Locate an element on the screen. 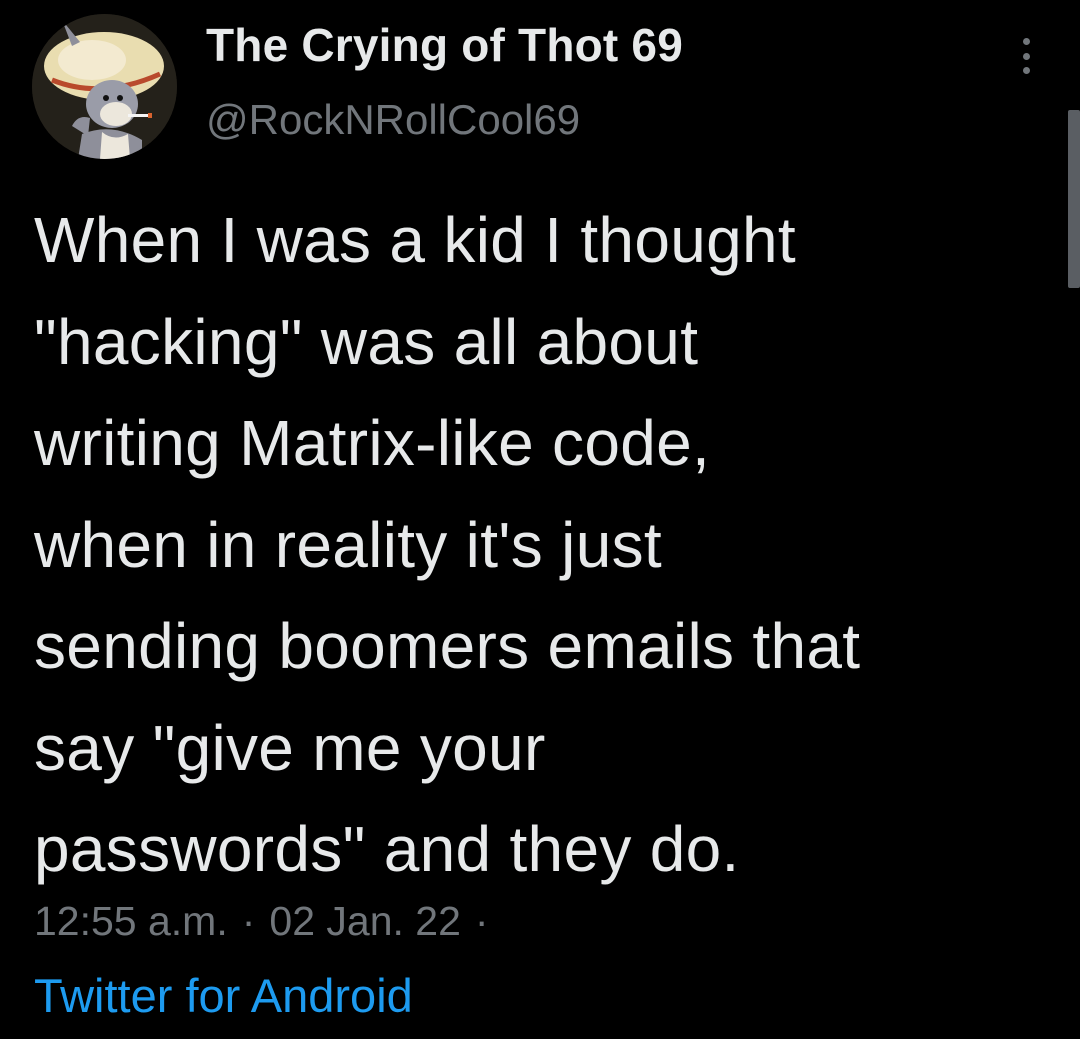 The height and width of the screenshot is (1039, 1080). tweet-time: 12:55 a.m. is located at coordinates (131, 921).